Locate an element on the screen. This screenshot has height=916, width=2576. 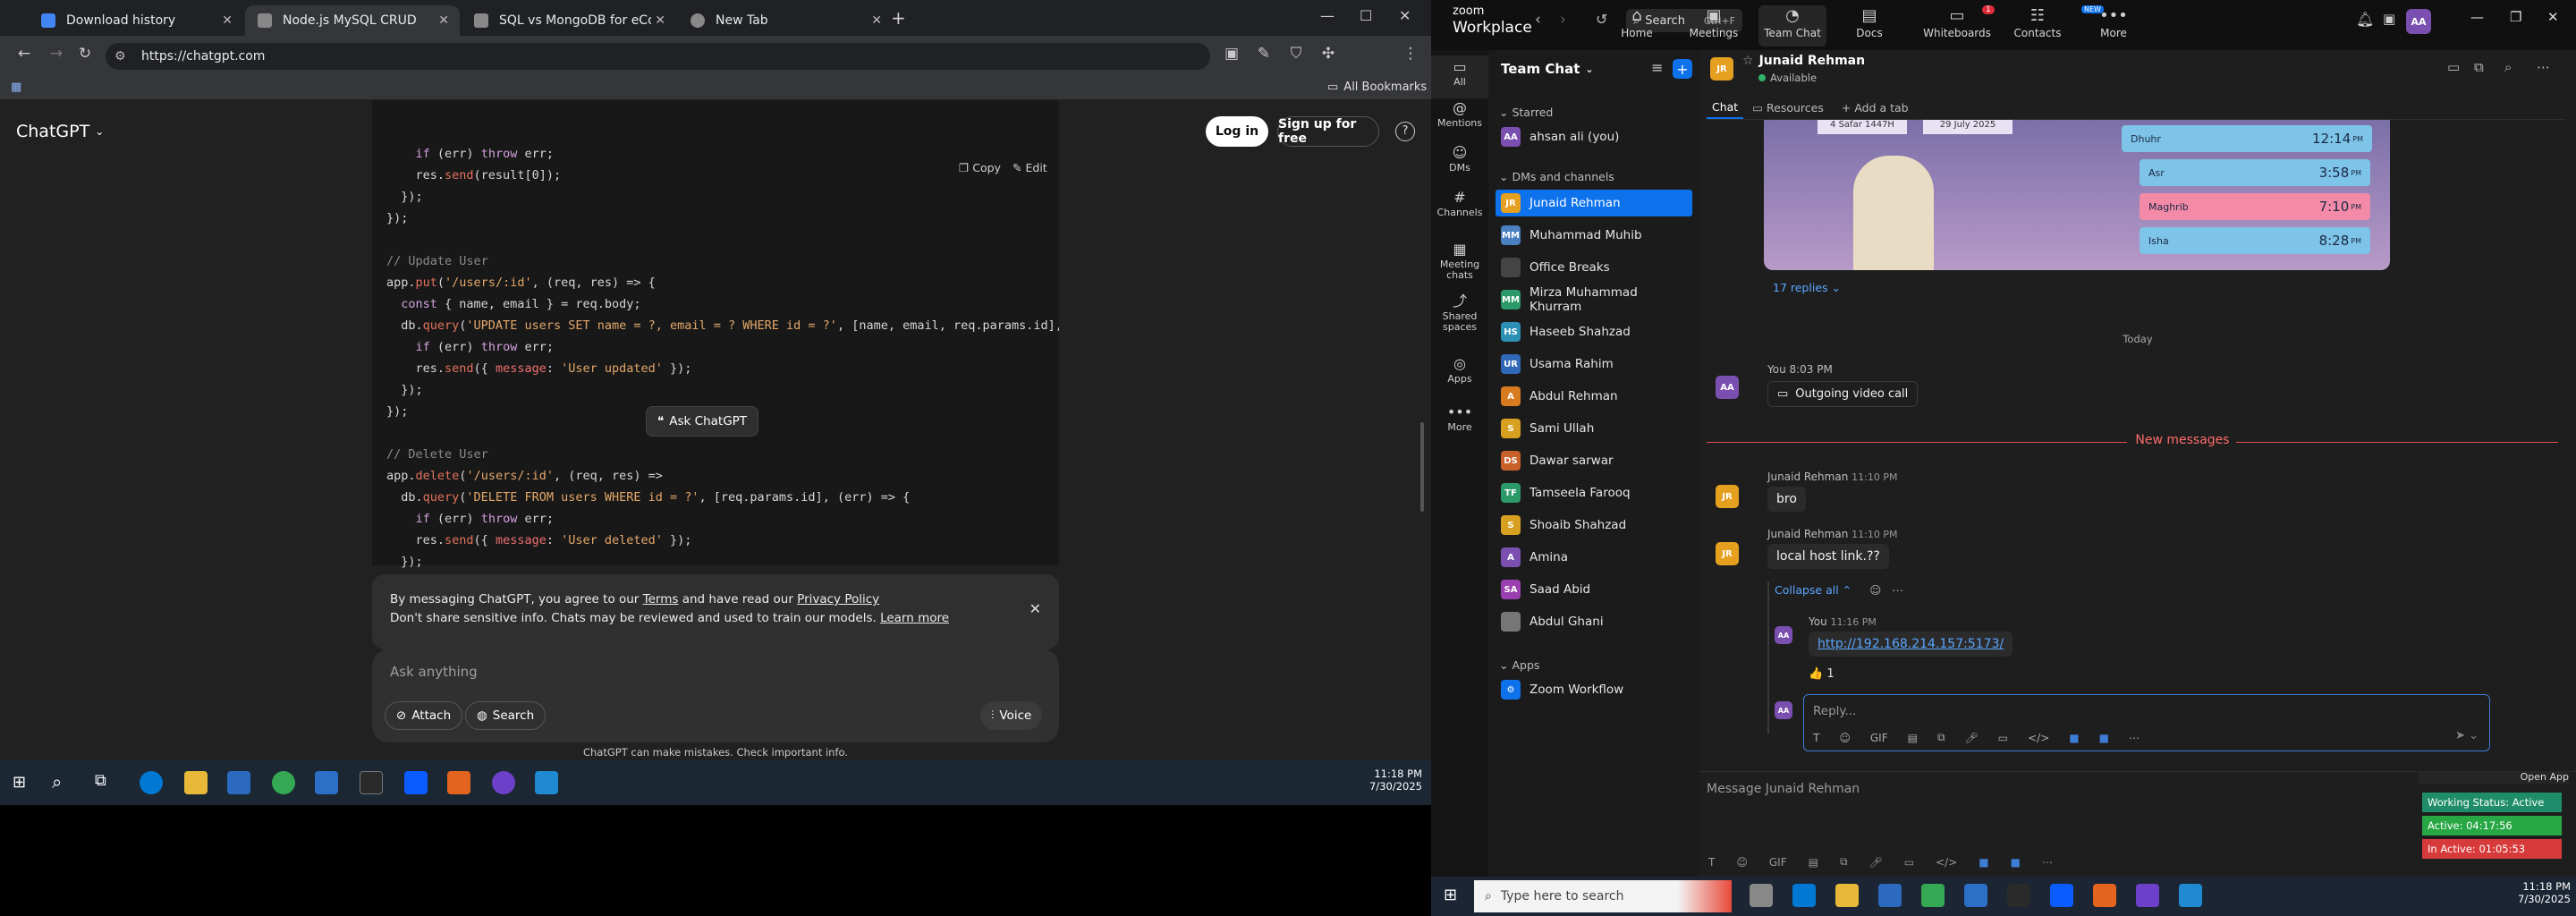
screen-share-icon: ⧉ is located at coordinates (2479, 67).